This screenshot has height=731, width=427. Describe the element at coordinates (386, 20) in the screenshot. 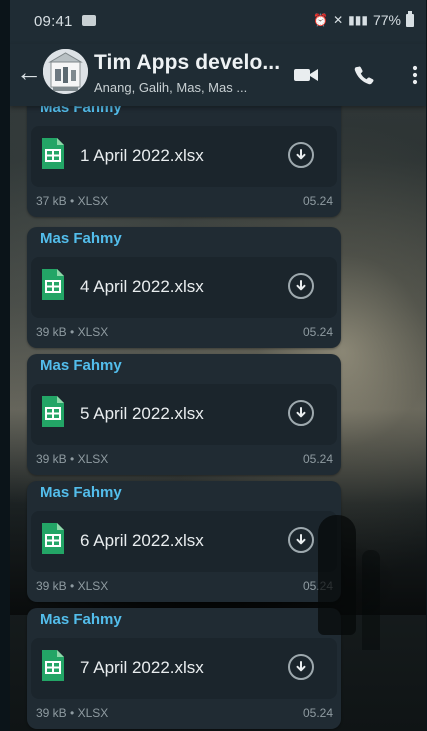

I see `battery-percentage: 77%` at that location.